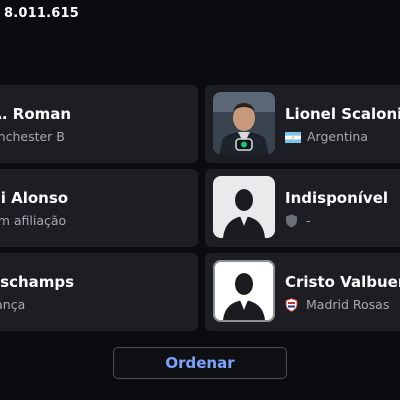  What do you see at coordinates (36, 114) in the screenshot?
I see `coach-name: A. Roman` at bounding box center [36, 114].